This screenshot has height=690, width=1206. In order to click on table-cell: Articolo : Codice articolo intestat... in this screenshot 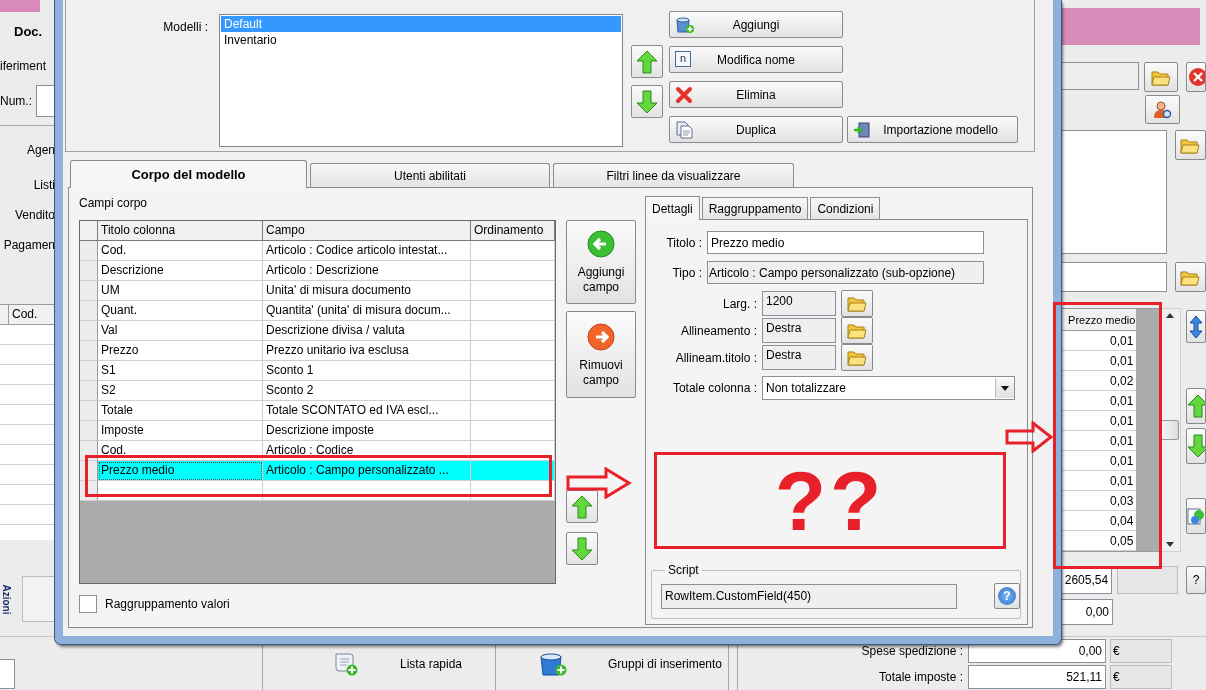, I will do `click(367, 251)`.